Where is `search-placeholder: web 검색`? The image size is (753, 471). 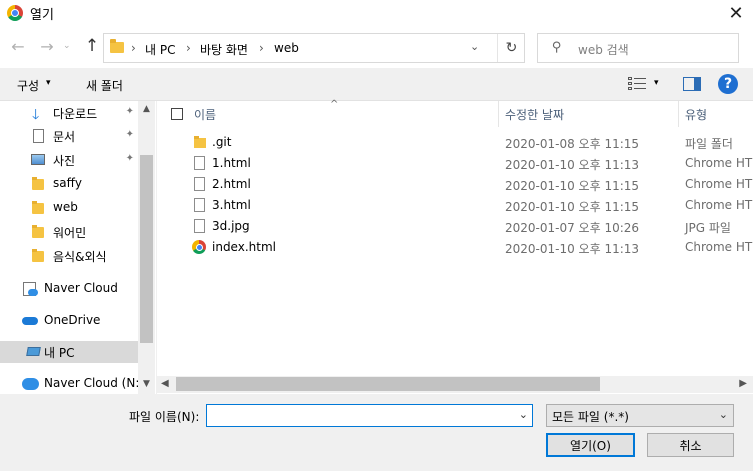
search-placeholder: web 검색 is located at coordinates (603, 50).